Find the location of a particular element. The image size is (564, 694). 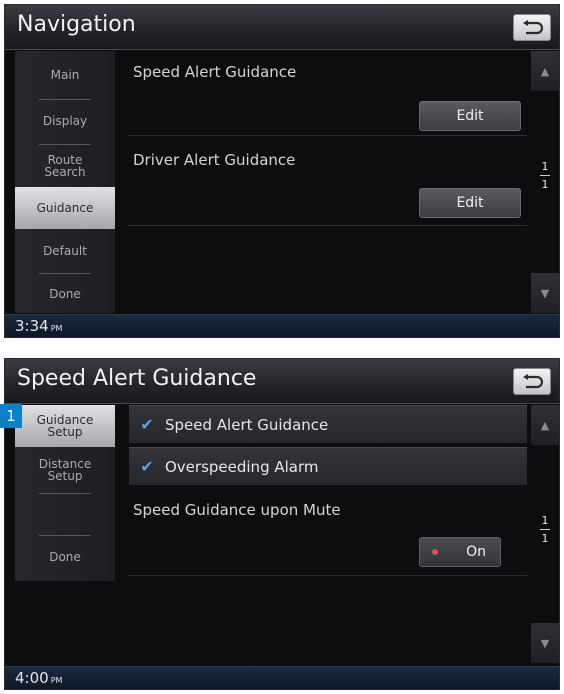

clock: 4:00 PM is located at coordinates (38, 678).